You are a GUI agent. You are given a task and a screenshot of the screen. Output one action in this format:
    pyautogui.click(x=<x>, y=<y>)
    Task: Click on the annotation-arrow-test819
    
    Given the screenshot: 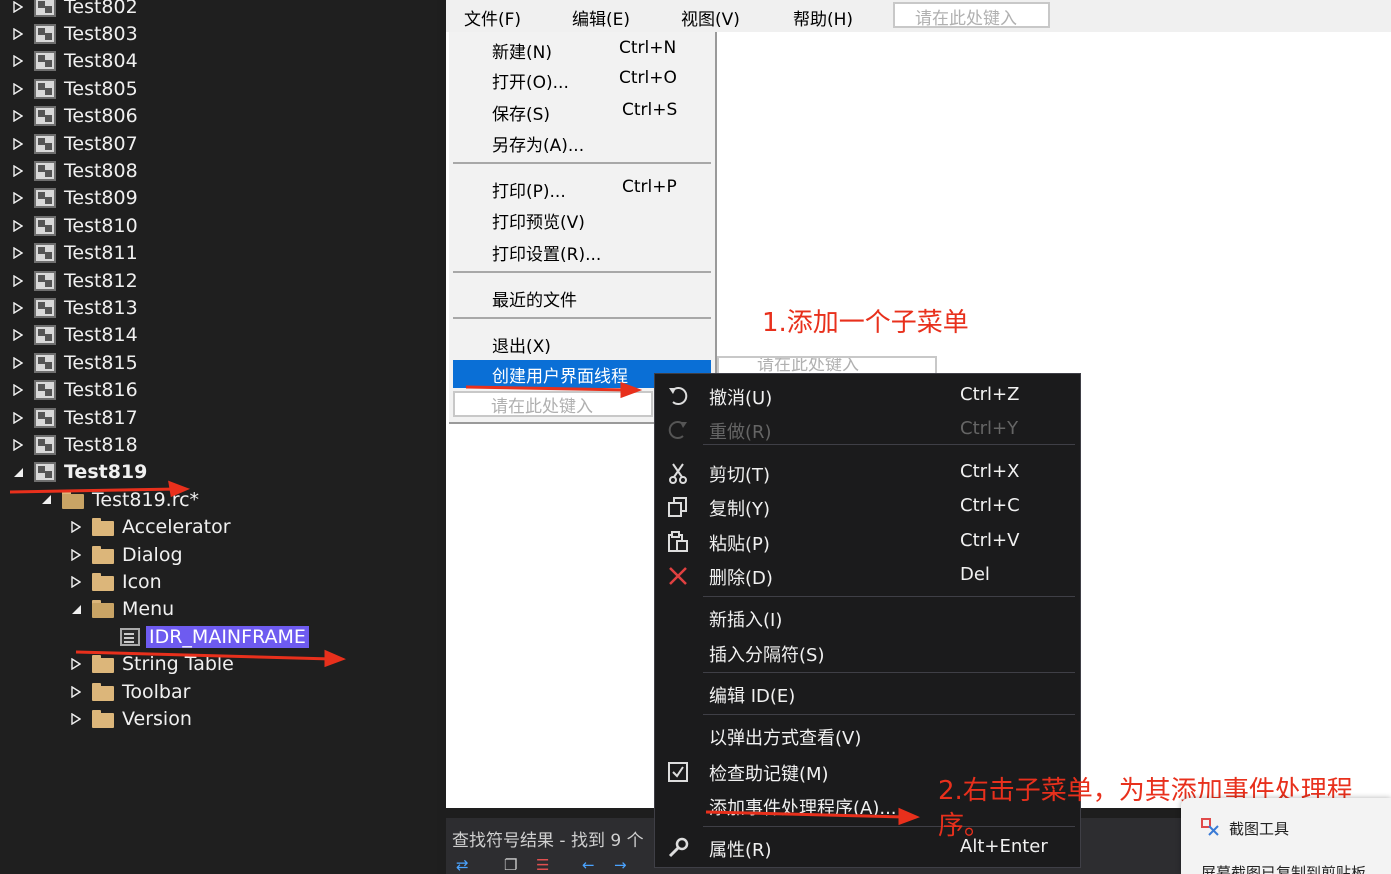 What is the action you would take?
    pyautogui.click(x=94, y=490)
    